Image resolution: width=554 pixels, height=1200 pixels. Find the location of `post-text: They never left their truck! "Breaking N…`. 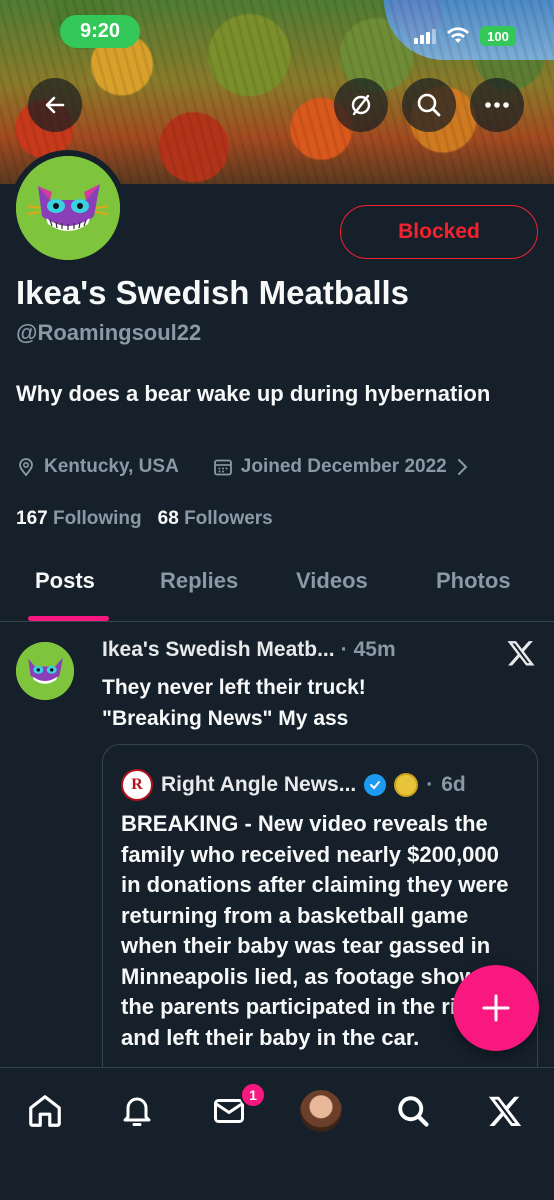

post-text: They never left their truck! "Breaking N… is located at coordinates (312, 703).